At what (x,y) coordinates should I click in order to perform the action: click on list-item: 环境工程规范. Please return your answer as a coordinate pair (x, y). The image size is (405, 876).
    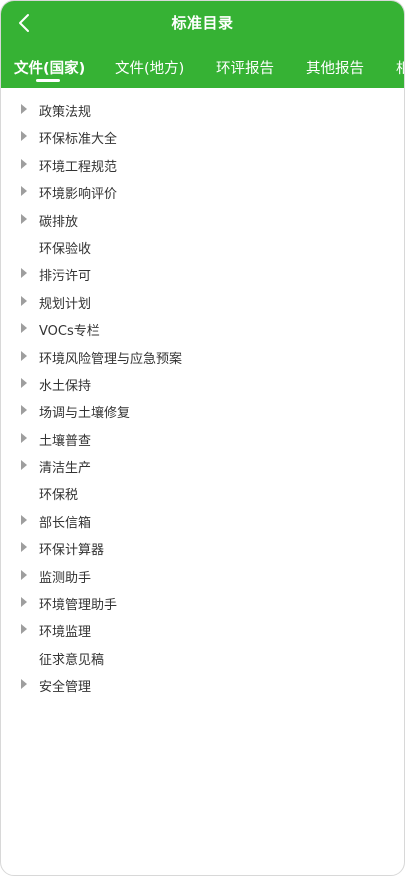
    Looking at the image, I should click on (202, 164).